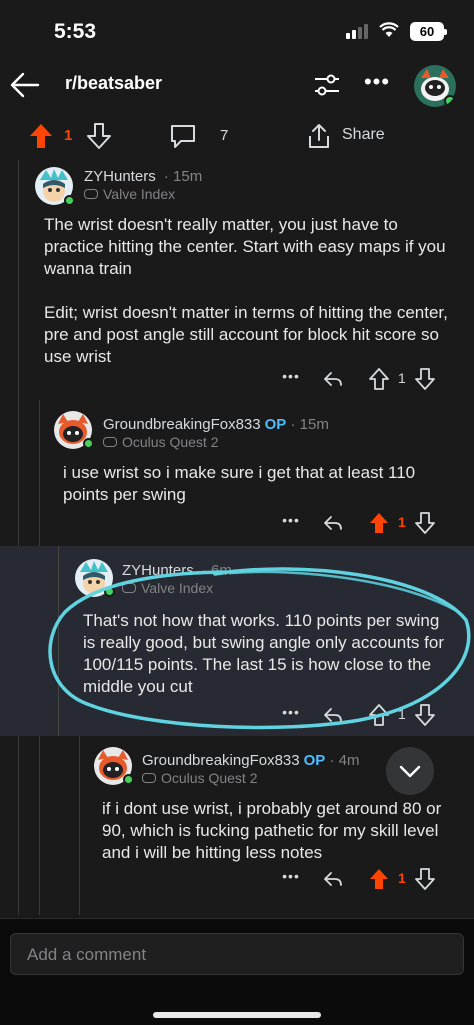 The height and width of the screenshot is (1025, 474). What do you see at coordinates (237, 136) in the screenshot?
I see `post-action-bar: 1 7 Share` at bounding box center [237, 136].